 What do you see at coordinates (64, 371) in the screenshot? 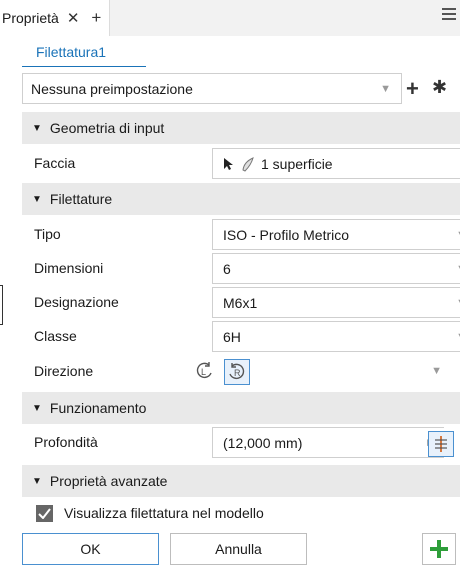
I see `direction-label: Direzione` at bounding box center [64, 371].